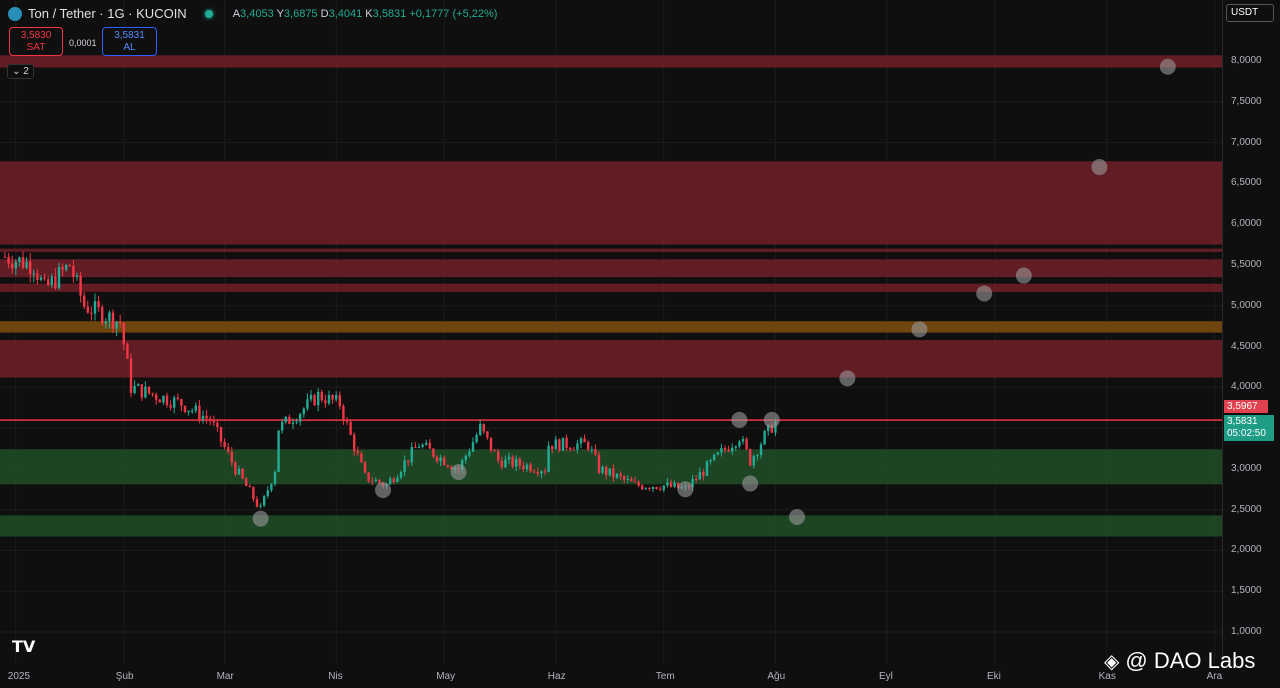  Describe the element at coordinates (36, 41) in the screenshot. I see `sell-button: 3,5830 SAT` at that location.